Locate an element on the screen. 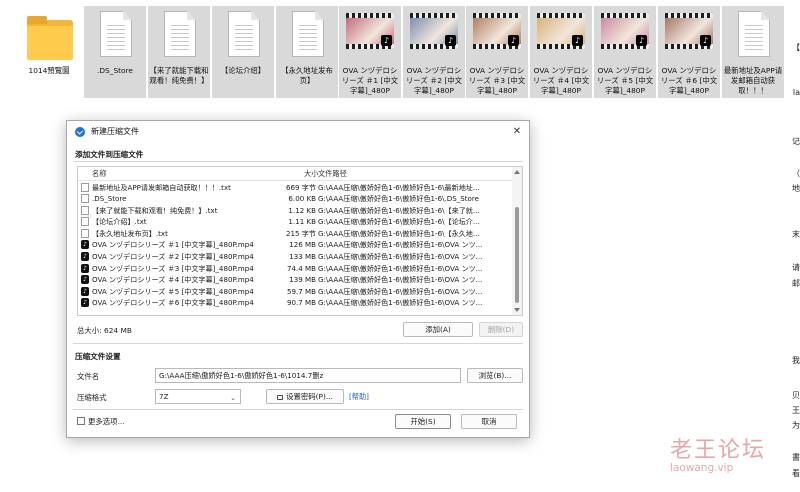 This screenshot has width=800, height=492. desktop-file-label: OVA ンヅデロシリーズ ＃3 [中文字幕]_480P is located at coordinates (497, 80).